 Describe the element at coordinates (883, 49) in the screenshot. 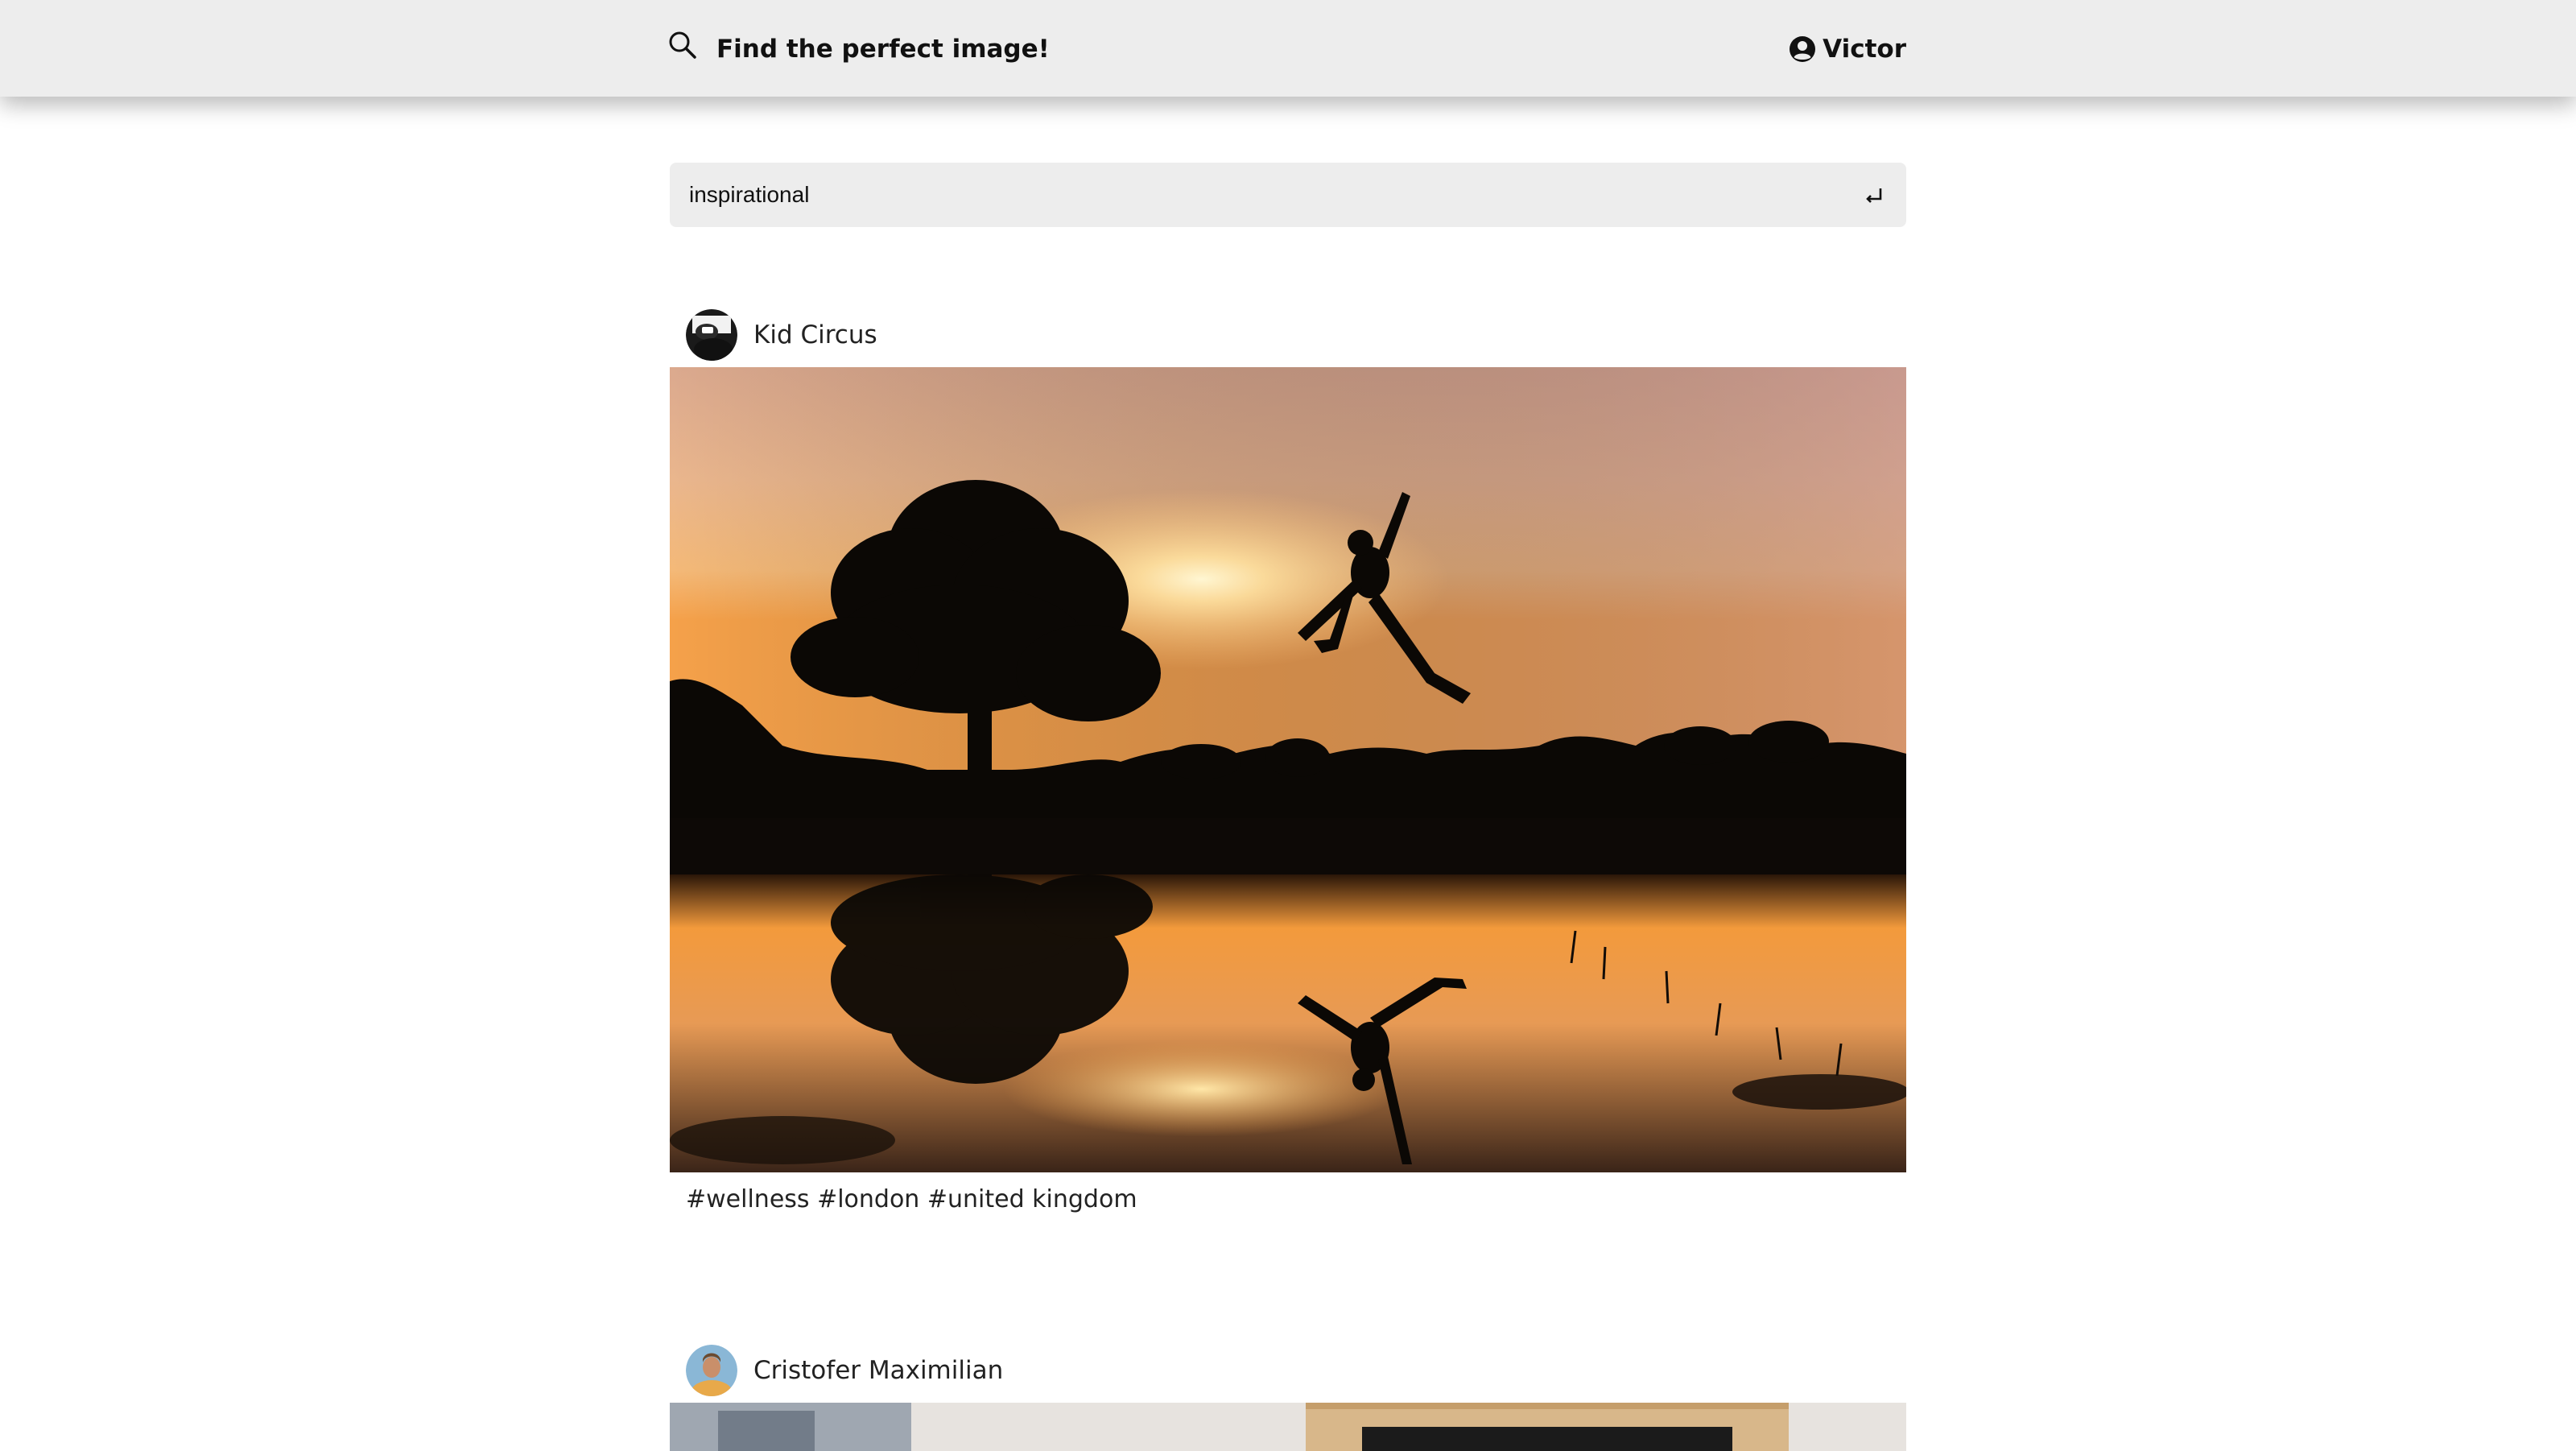

I see `app-title: Find the perfect image!` at that location.